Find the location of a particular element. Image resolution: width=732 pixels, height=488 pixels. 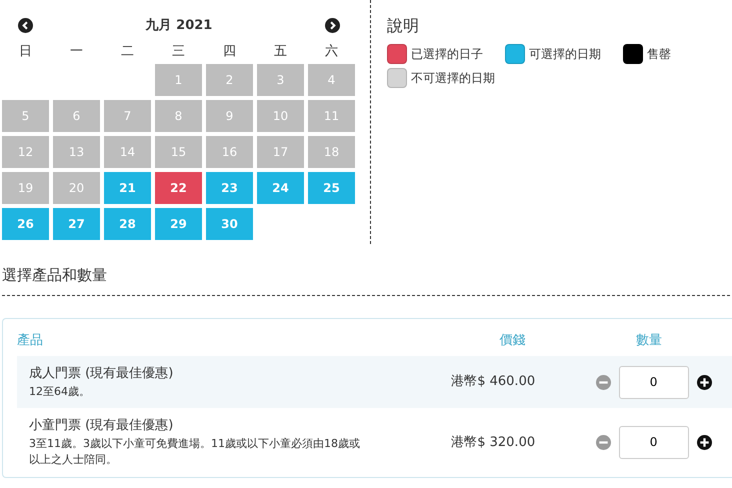

weekday-label: 一 is located at coordinates (76, 51).